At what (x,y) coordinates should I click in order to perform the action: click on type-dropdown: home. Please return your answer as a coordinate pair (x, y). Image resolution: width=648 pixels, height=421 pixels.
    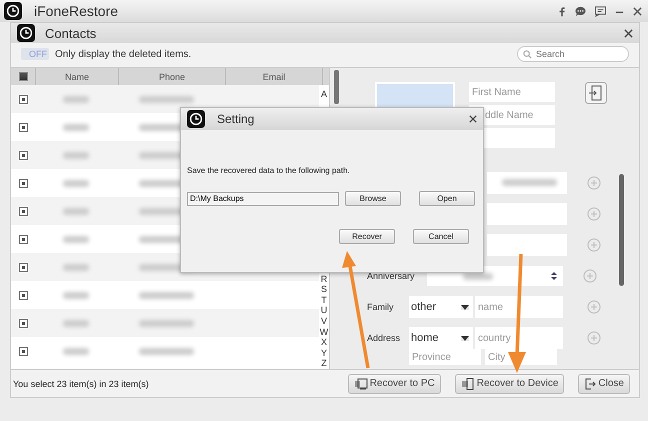
    Looking at the image, I should click on (441, 338).